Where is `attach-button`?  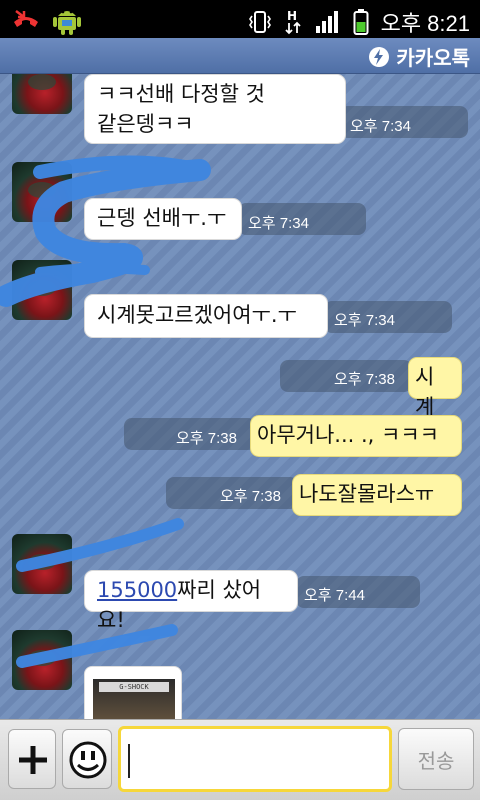 attach-button is located at coordinates (32, 759).